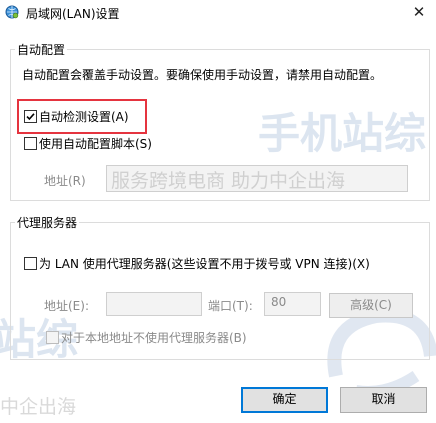 Image resolution: width=436 pixels, height=423 pixels. What do you see at coordinates (65, 181) in the screenshot?
I see `script-address-label: 地址(R)` at bounding box center [65, 181].